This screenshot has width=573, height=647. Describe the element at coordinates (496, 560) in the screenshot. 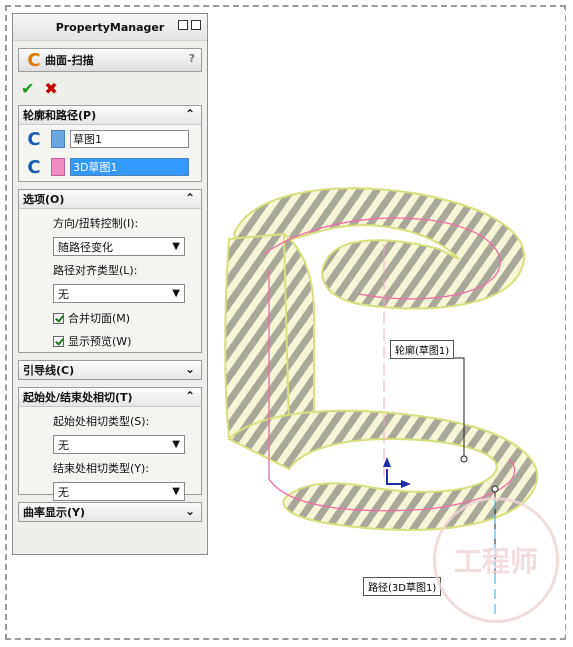

I see `watermark: 工程师` at that location.